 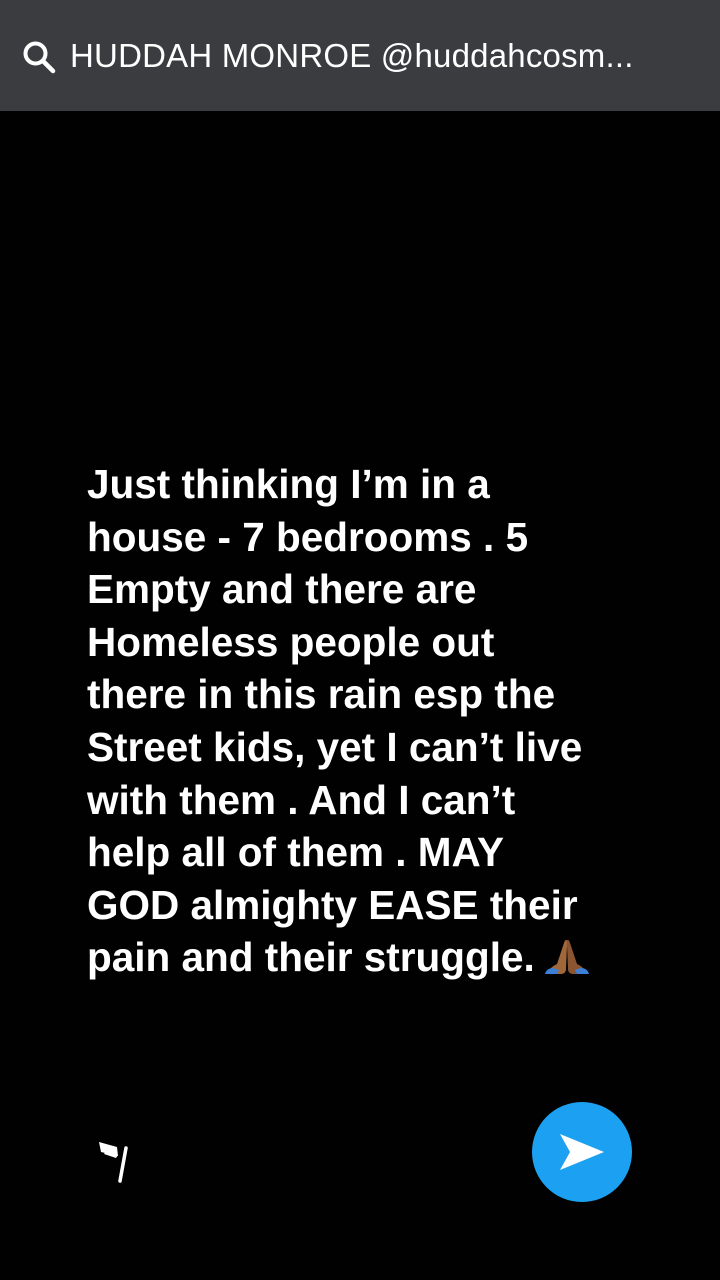 I want to click on send-button, so click(x=582, y=1152).